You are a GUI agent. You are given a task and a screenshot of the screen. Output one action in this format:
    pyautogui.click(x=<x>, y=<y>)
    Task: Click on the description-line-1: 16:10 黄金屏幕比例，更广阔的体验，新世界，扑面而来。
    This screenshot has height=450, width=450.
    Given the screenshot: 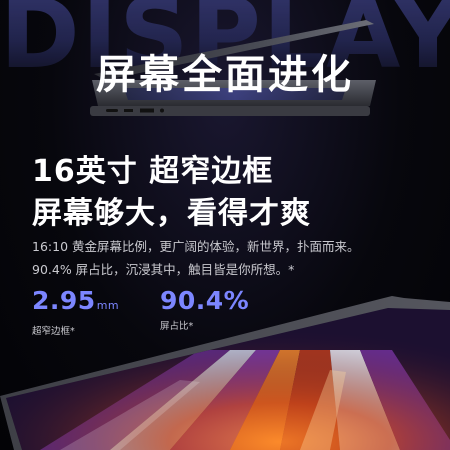 What is the action you would take?
    pyautogui.click(x=196, y=246)
    